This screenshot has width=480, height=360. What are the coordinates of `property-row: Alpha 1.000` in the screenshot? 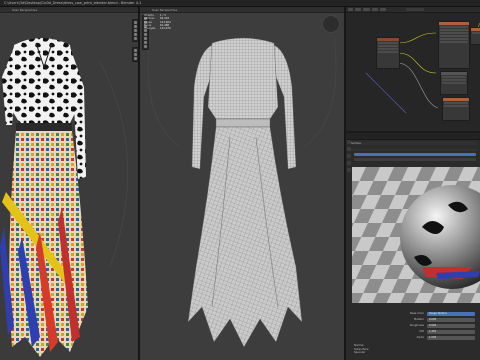 It's located at (416, 338).